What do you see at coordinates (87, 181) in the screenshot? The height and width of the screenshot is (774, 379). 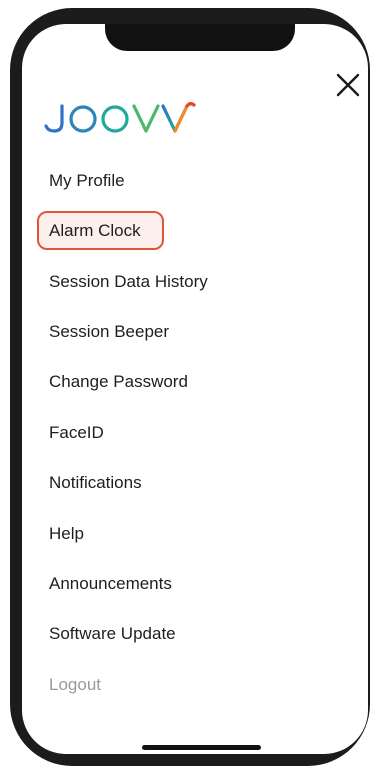 I see `menu-item-my-profile: My Profile` at bounding box center [87, 181].